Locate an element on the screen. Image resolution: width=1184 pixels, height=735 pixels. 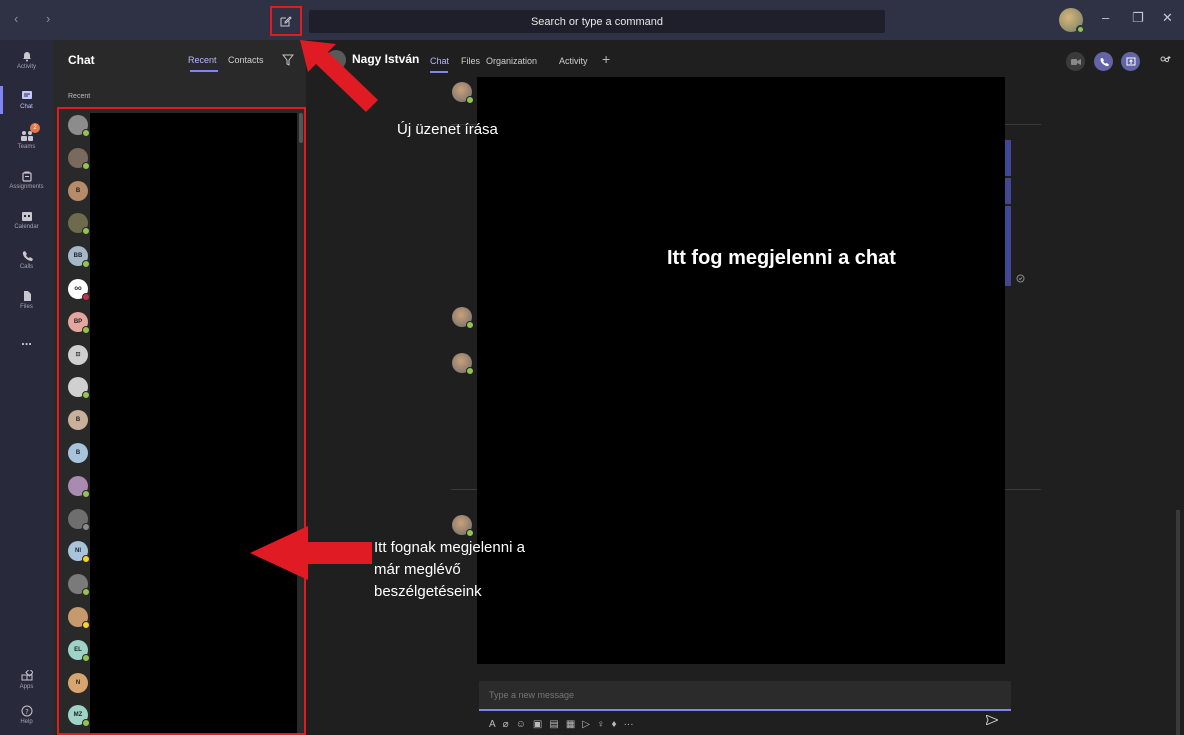
annotation-line: Itt fognak megjelenni a is located at coordinates (449, 547).